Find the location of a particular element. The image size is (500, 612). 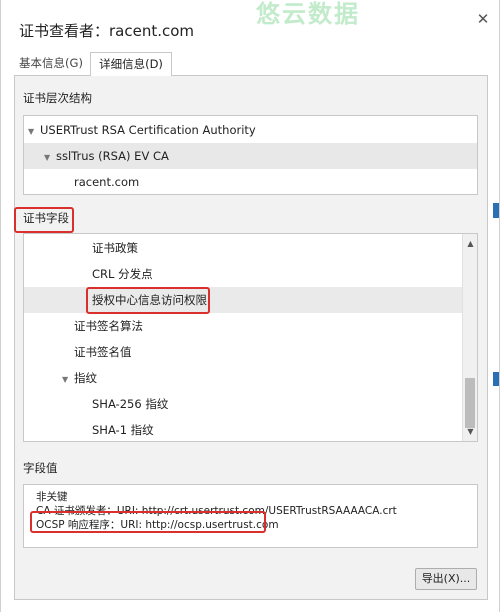

field-value-line: 非关键 is located at coordinates (52, 497).